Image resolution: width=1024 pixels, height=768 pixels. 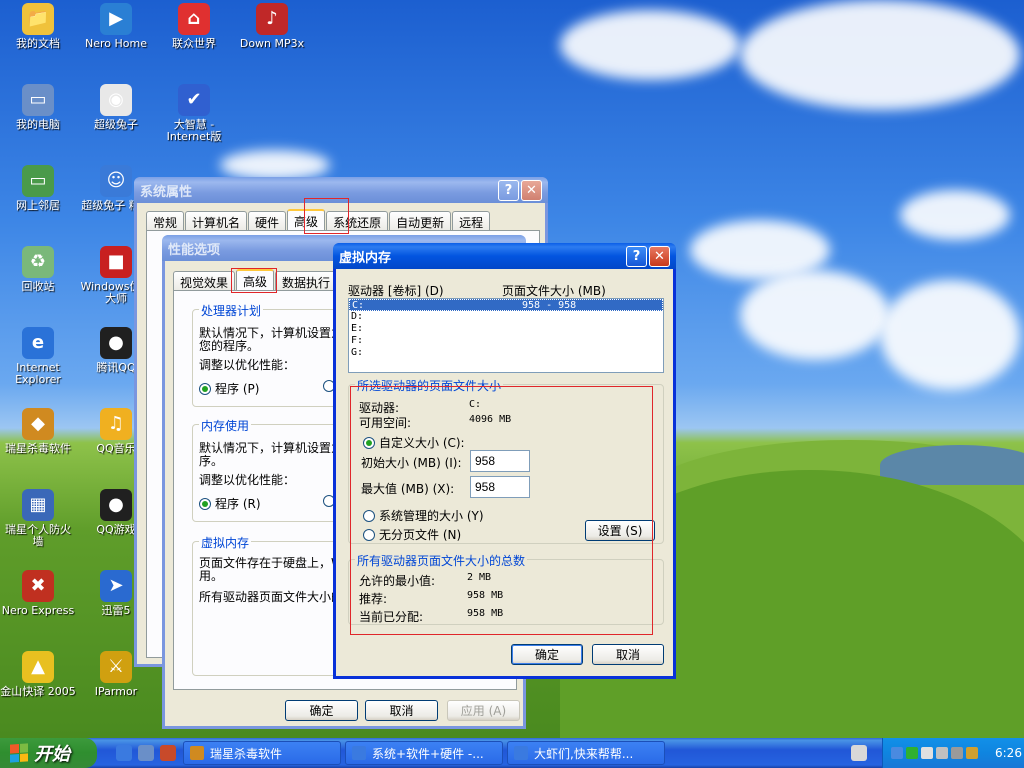 I want to click on app-icon: ⚔, so click(x=116, y=667).